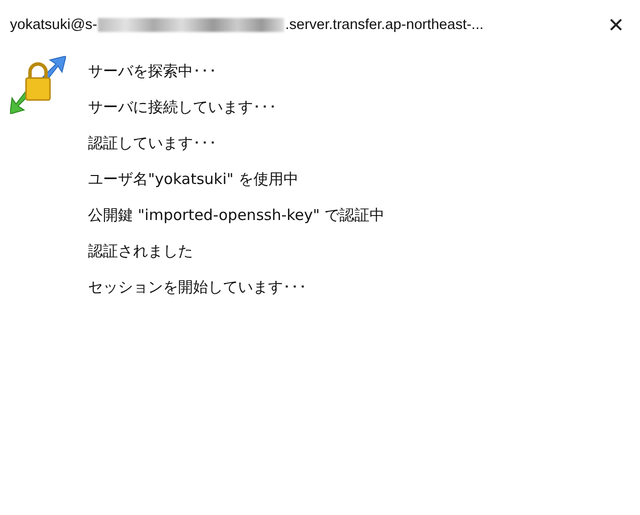 Image resolution: width=640 pixels, height=515 pixels. What do you see at coordinates (153, 71) in the screenshot?
I see `status-message: サーバを探索中･･･` at bounding box center [153, 71].